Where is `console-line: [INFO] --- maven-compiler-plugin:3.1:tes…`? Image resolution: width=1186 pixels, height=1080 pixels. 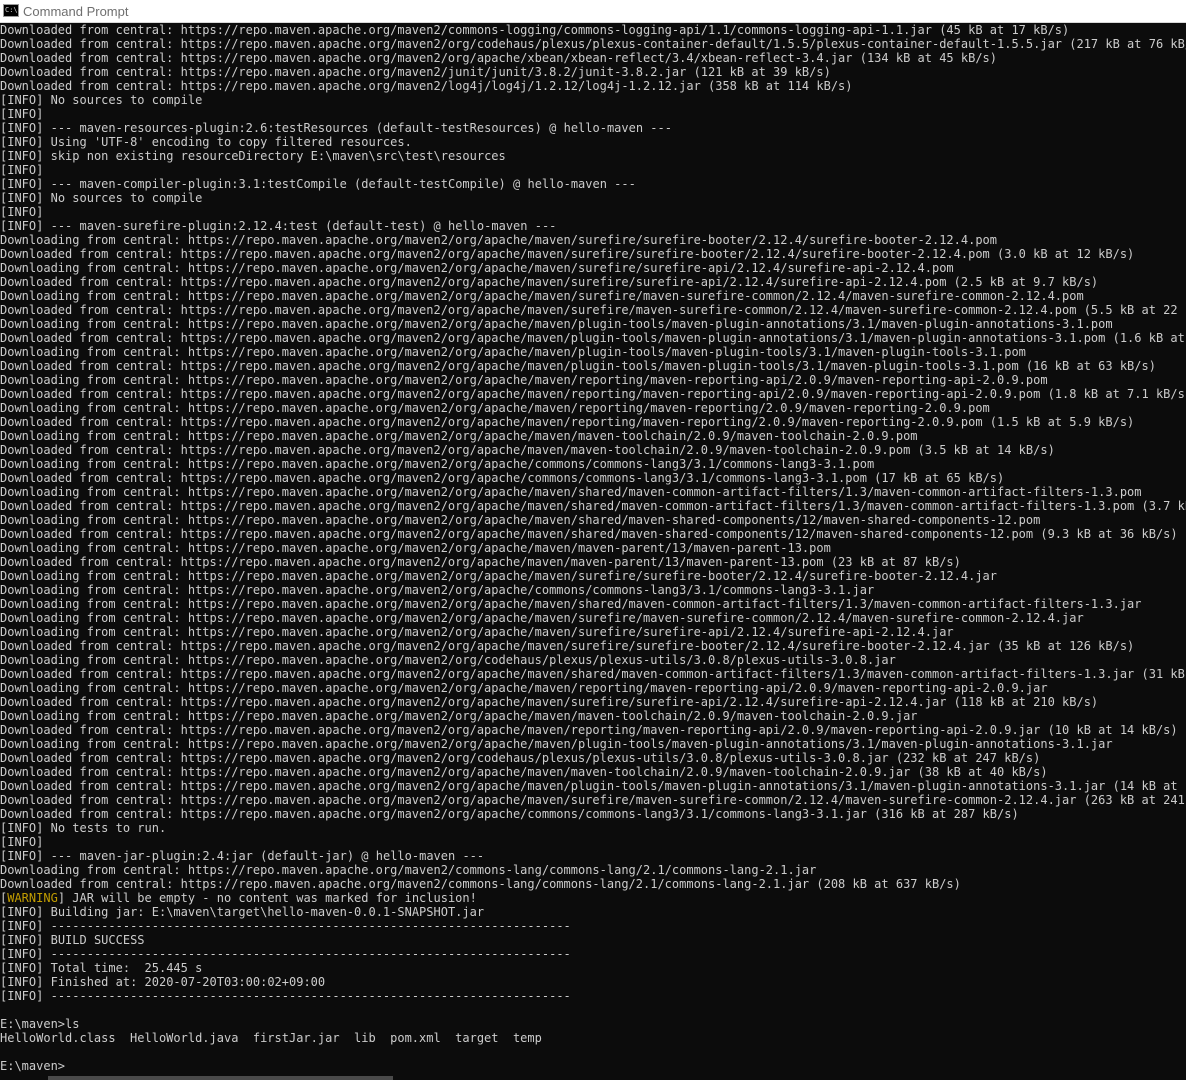
console-line: [INFO] --- maven-compiler-plugin:3.1:tes… is located at coordinates (318, 184).